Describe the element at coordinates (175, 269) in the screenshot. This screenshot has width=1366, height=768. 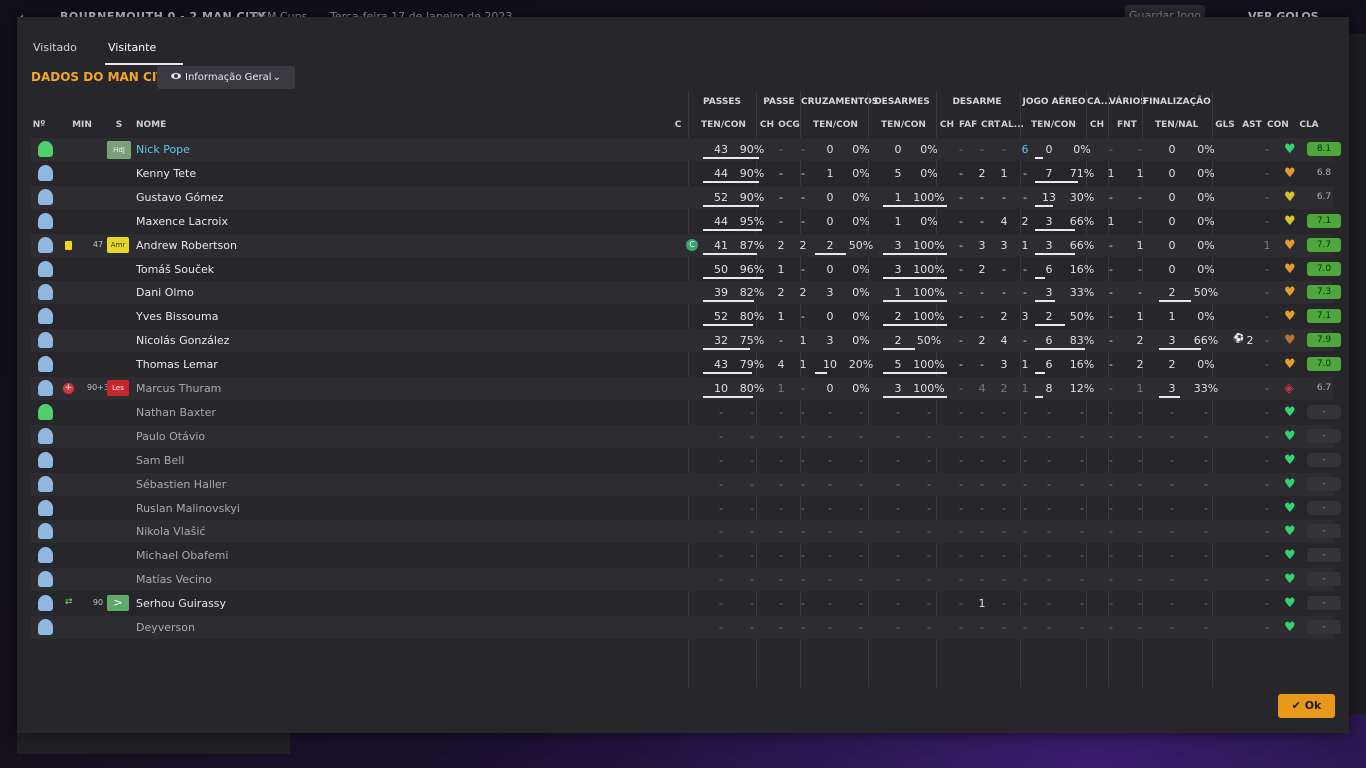
I see `player-name: Tomáš Souček` at that location.